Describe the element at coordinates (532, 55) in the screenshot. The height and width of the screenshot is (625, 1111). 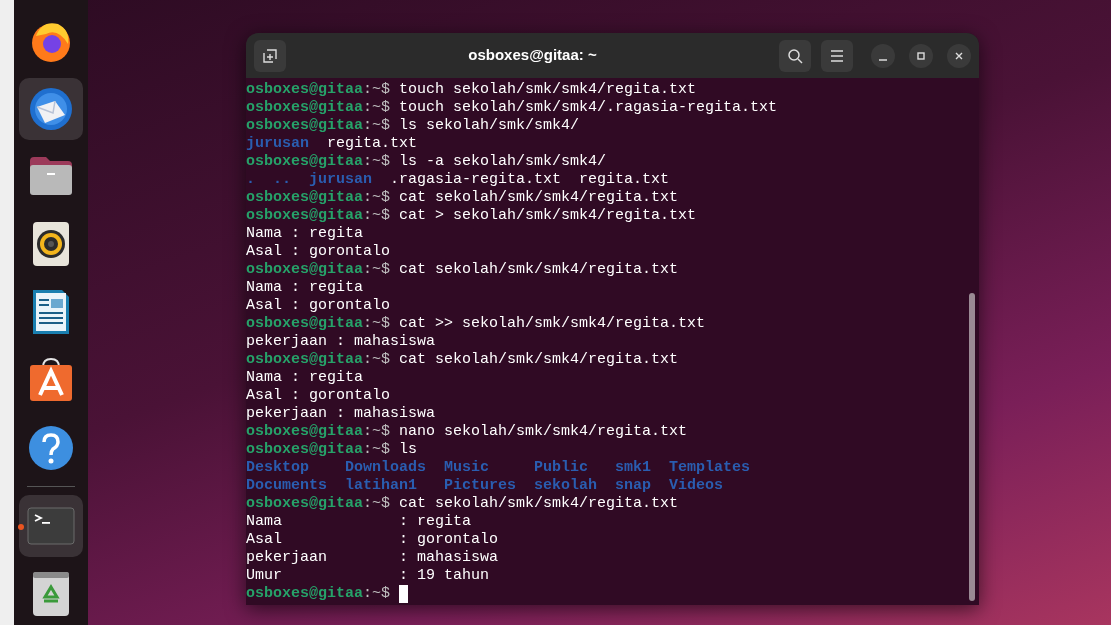
I see `window-title: osboxes@gitaa: ~` at that location.